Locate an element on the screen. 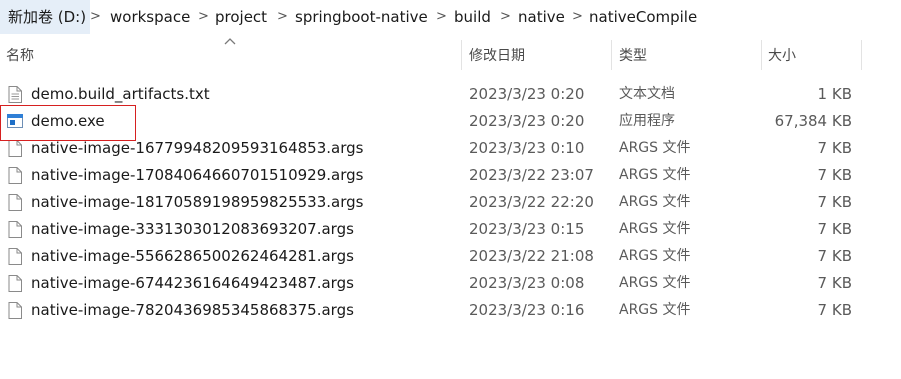 This screenshot has width=901, height=379. file-date: 2023/3/23 0:15 is located at coordinates (527, 229).